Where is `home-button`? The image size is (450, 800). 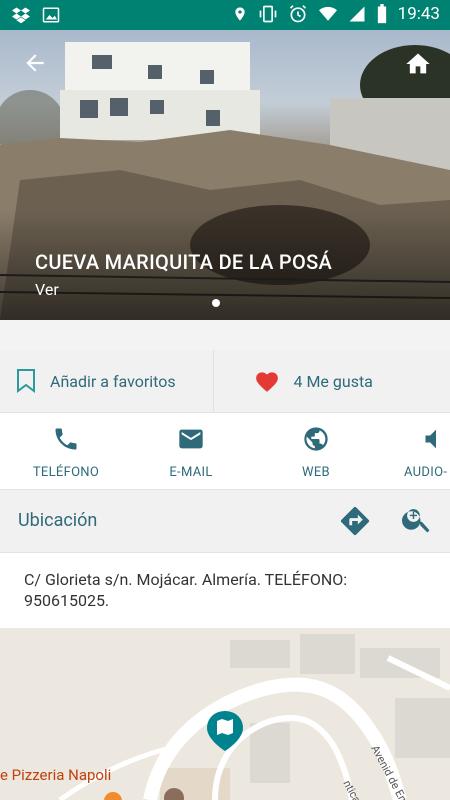
home-button is located at coordinates (418, 66).